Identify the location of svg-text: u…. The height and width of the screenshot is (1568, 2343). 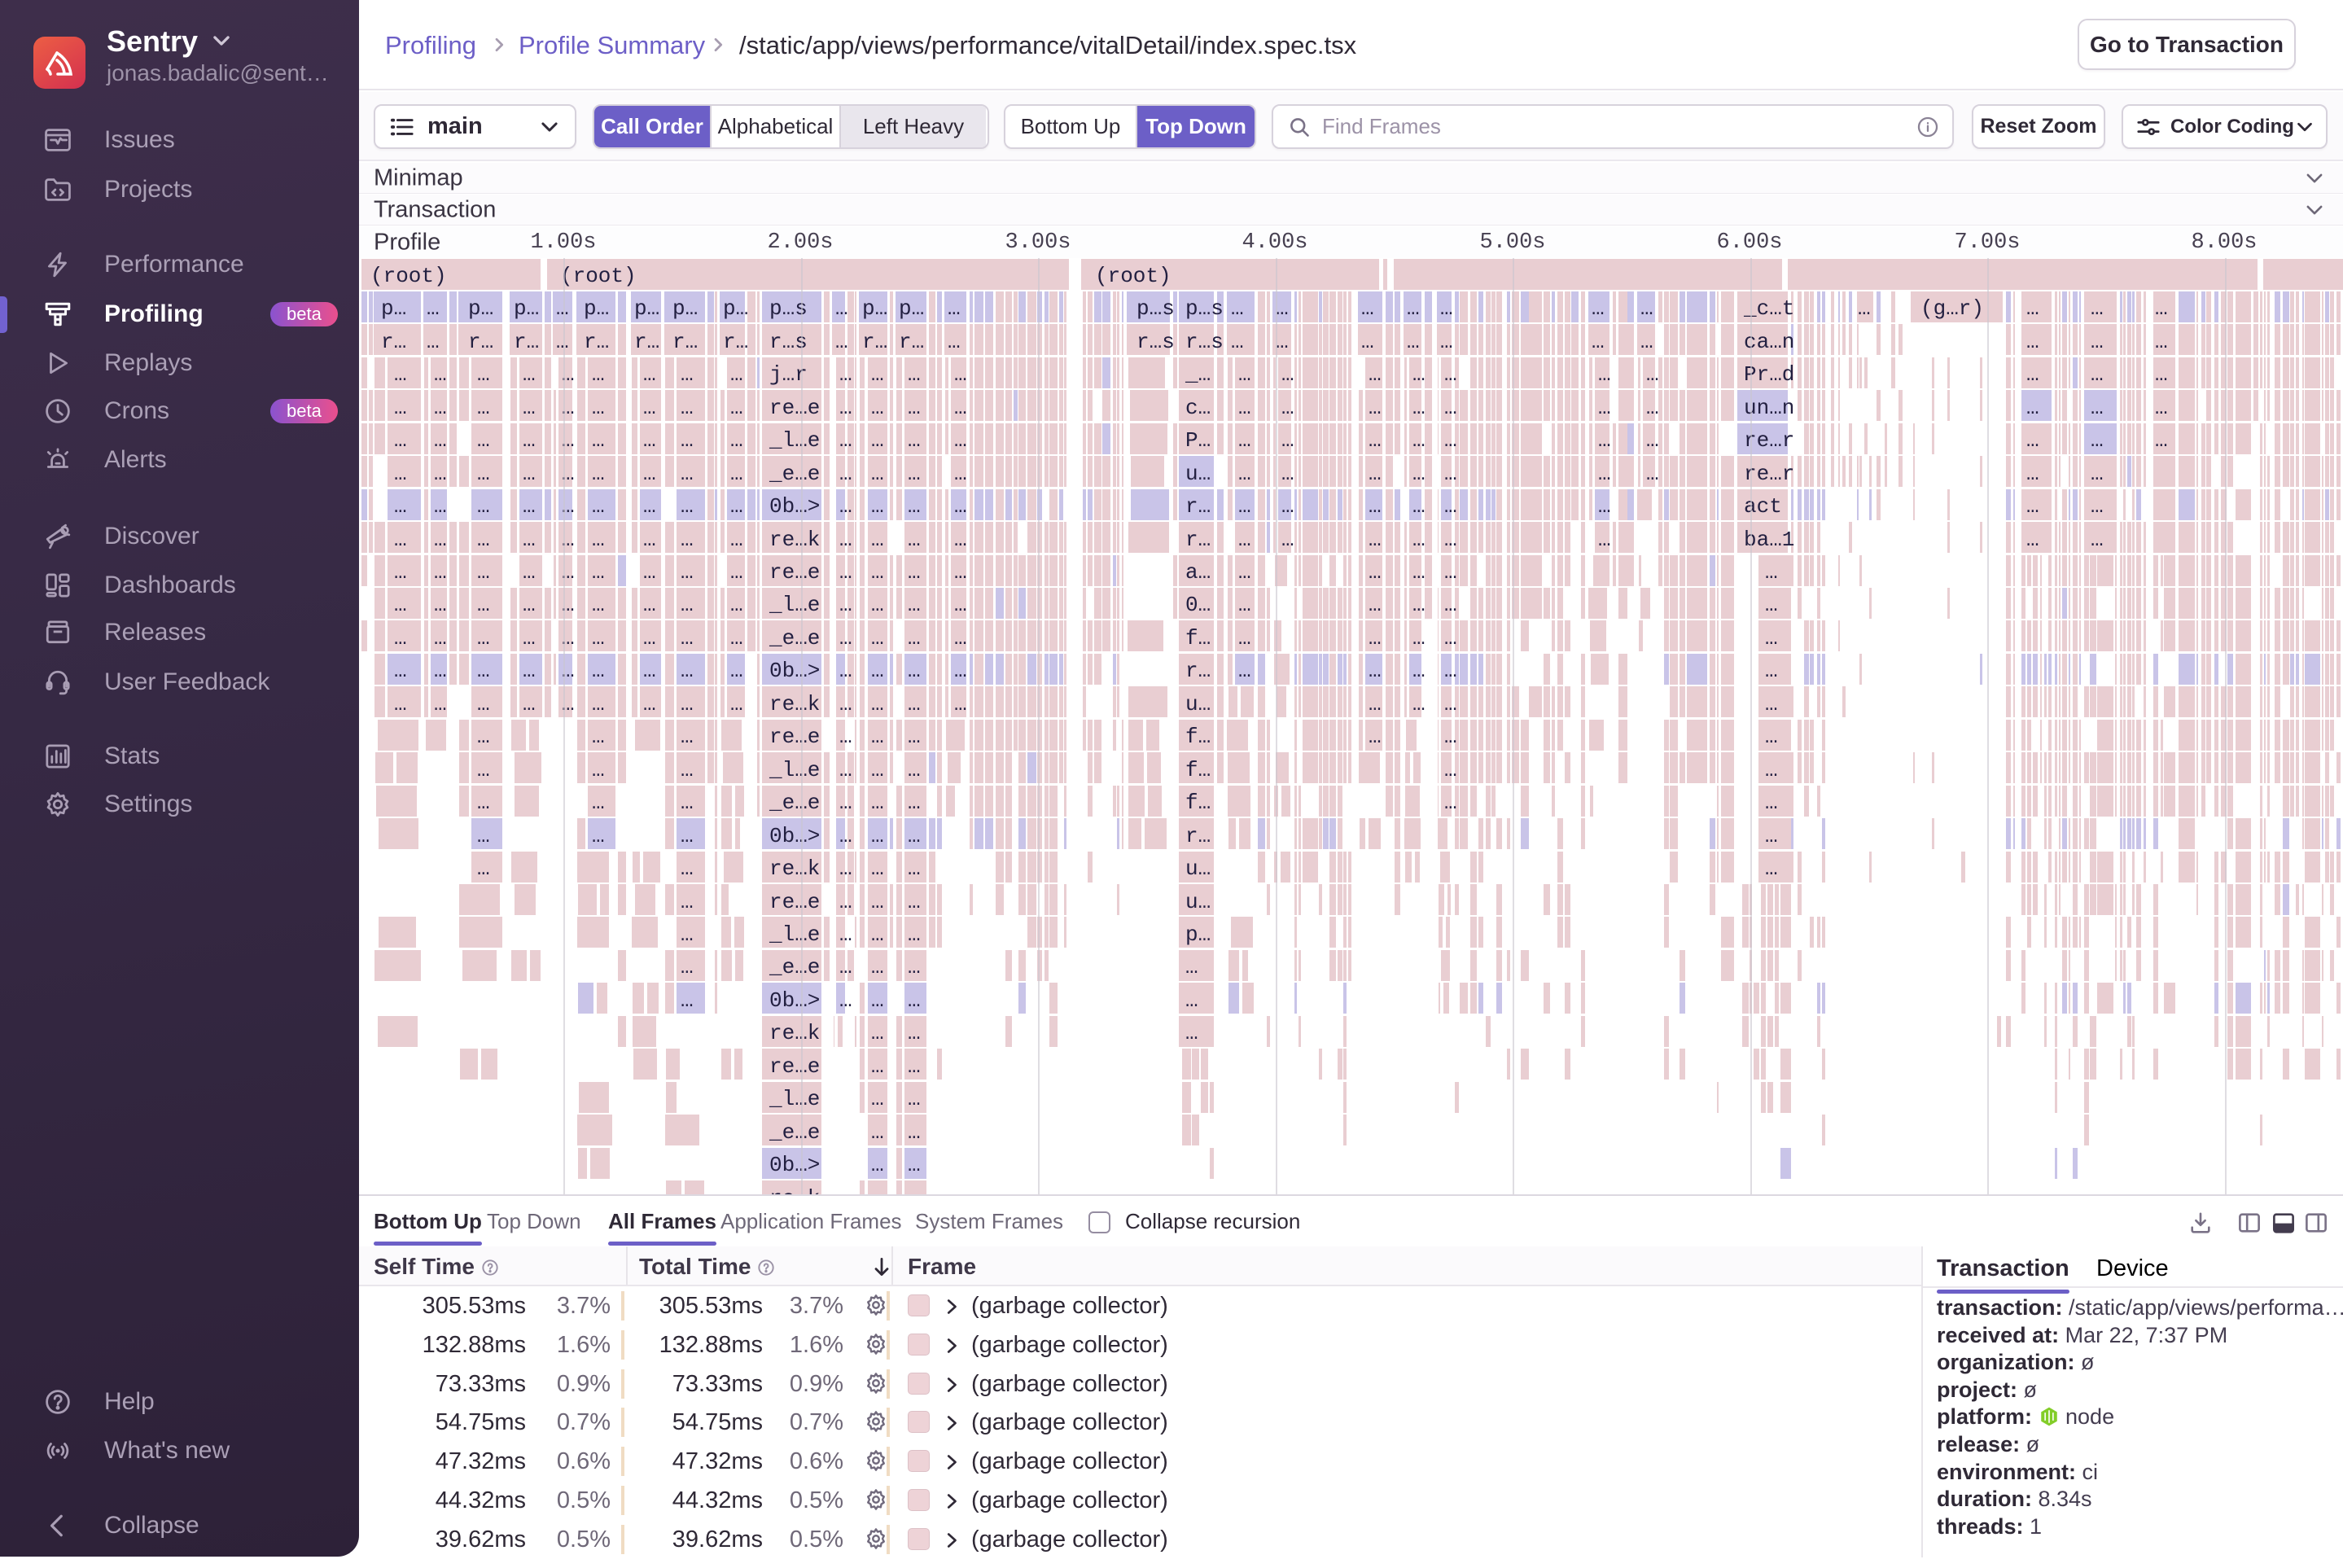
(1198, 902).